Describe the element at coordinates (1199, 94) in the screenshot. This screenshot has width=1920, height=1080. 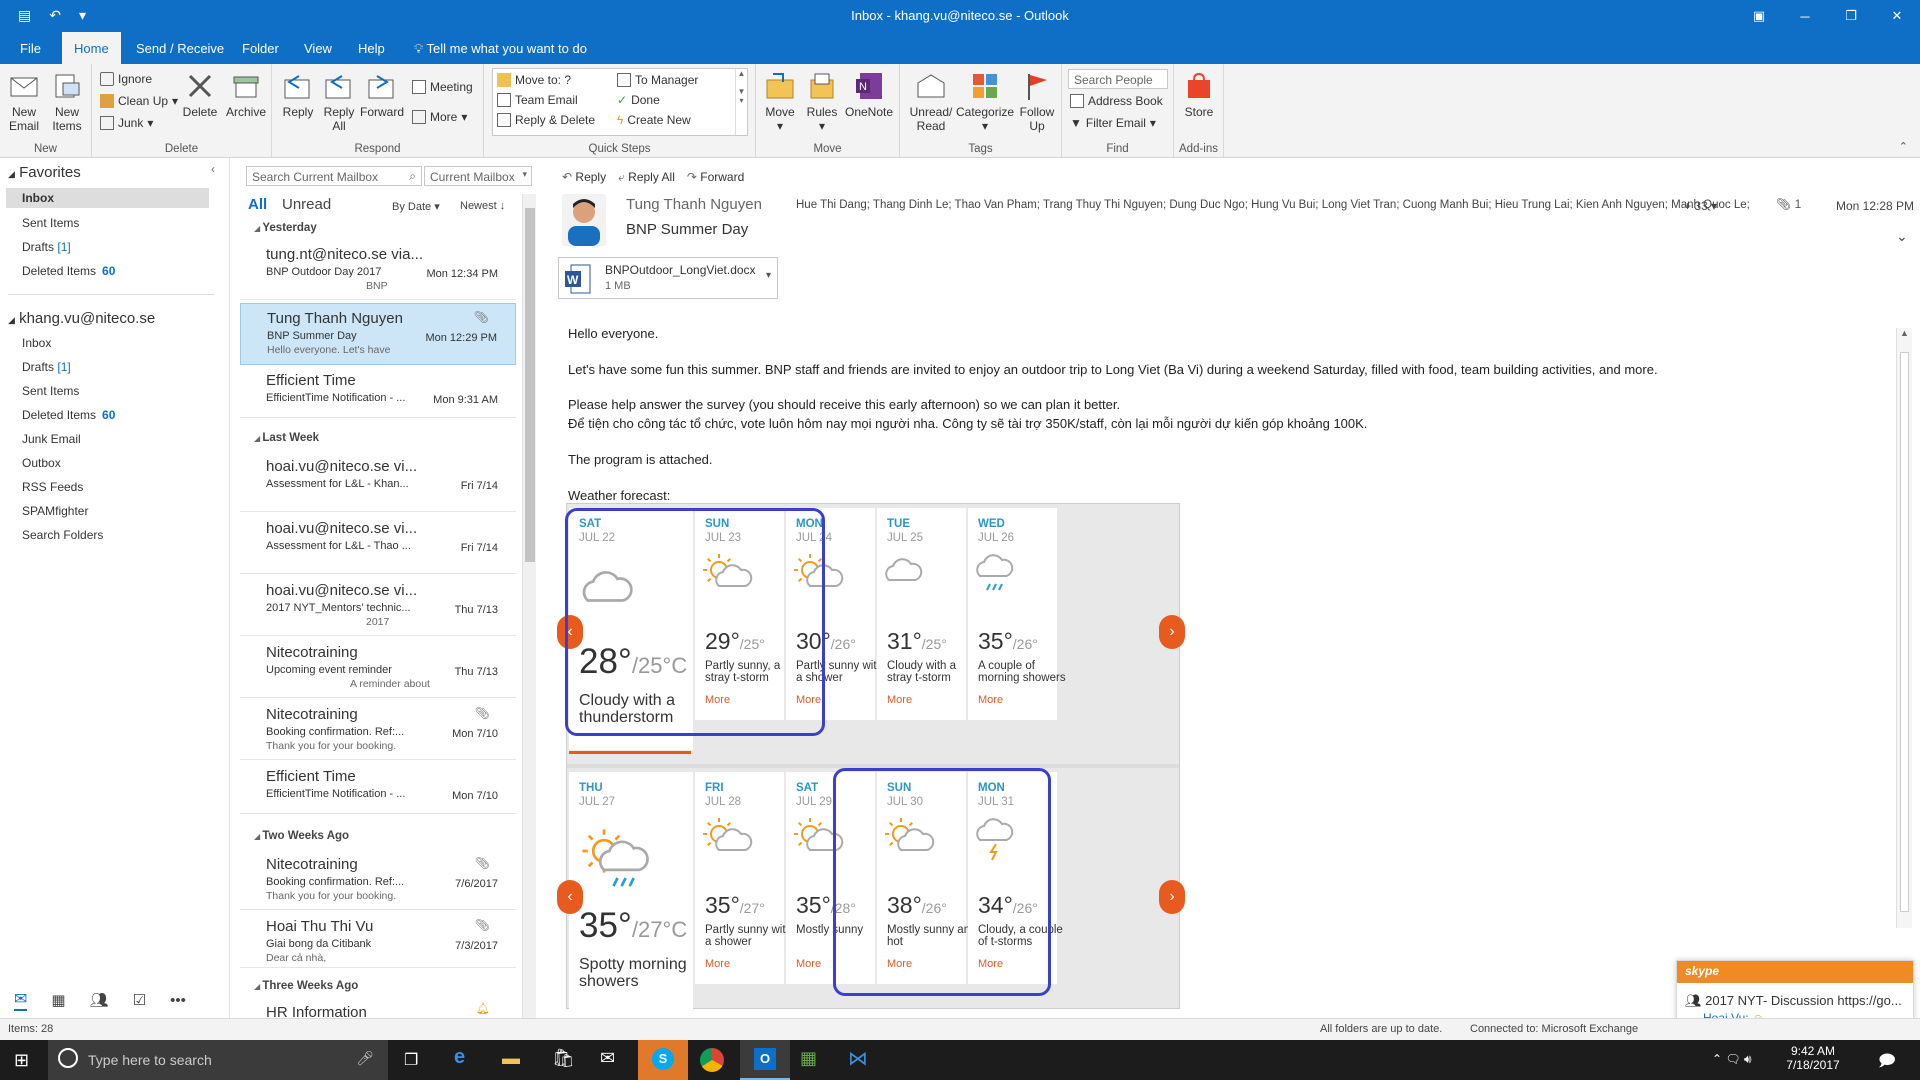
I see `store-button: Store` at that location.